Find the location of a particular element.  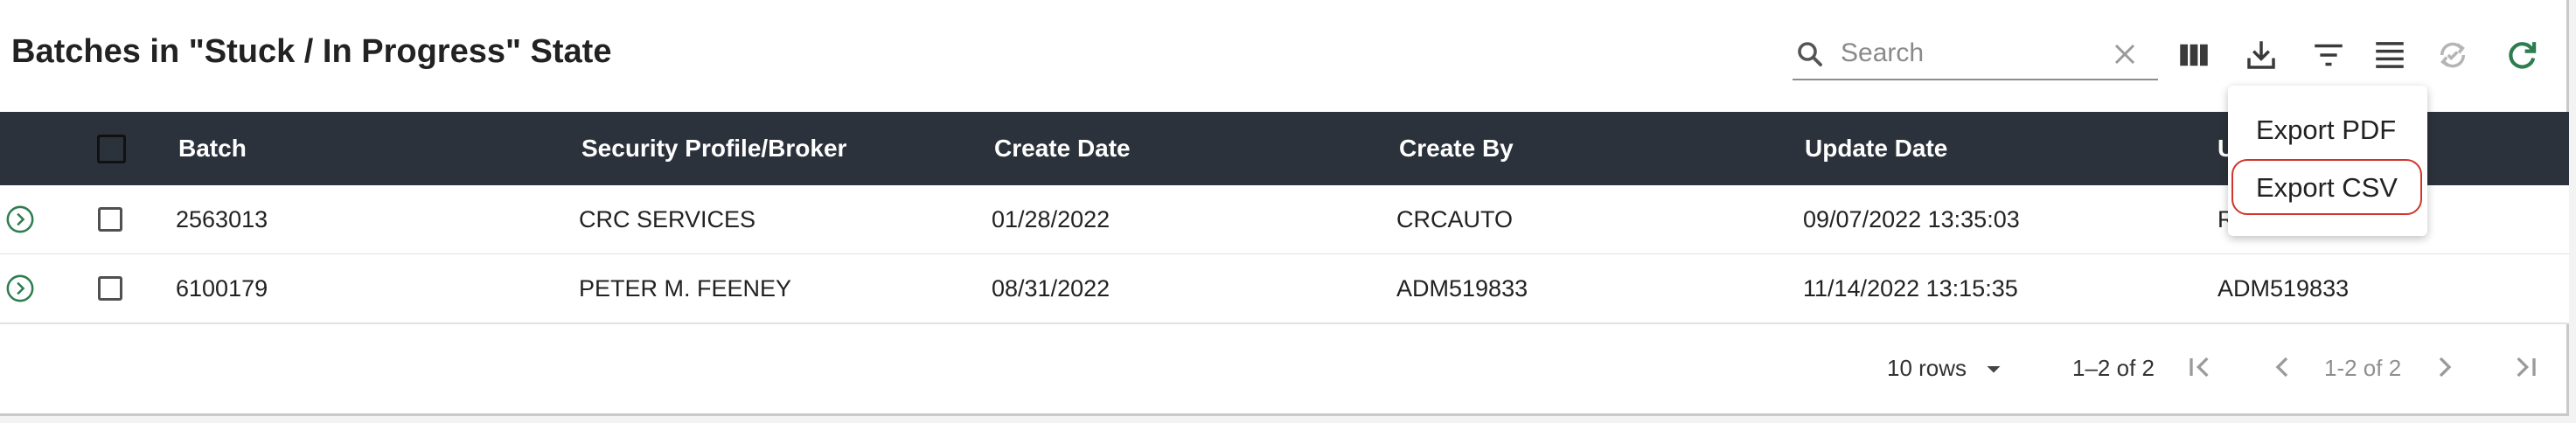

export-pdf-label: Export PDF is located at coordinates (2326, 130).